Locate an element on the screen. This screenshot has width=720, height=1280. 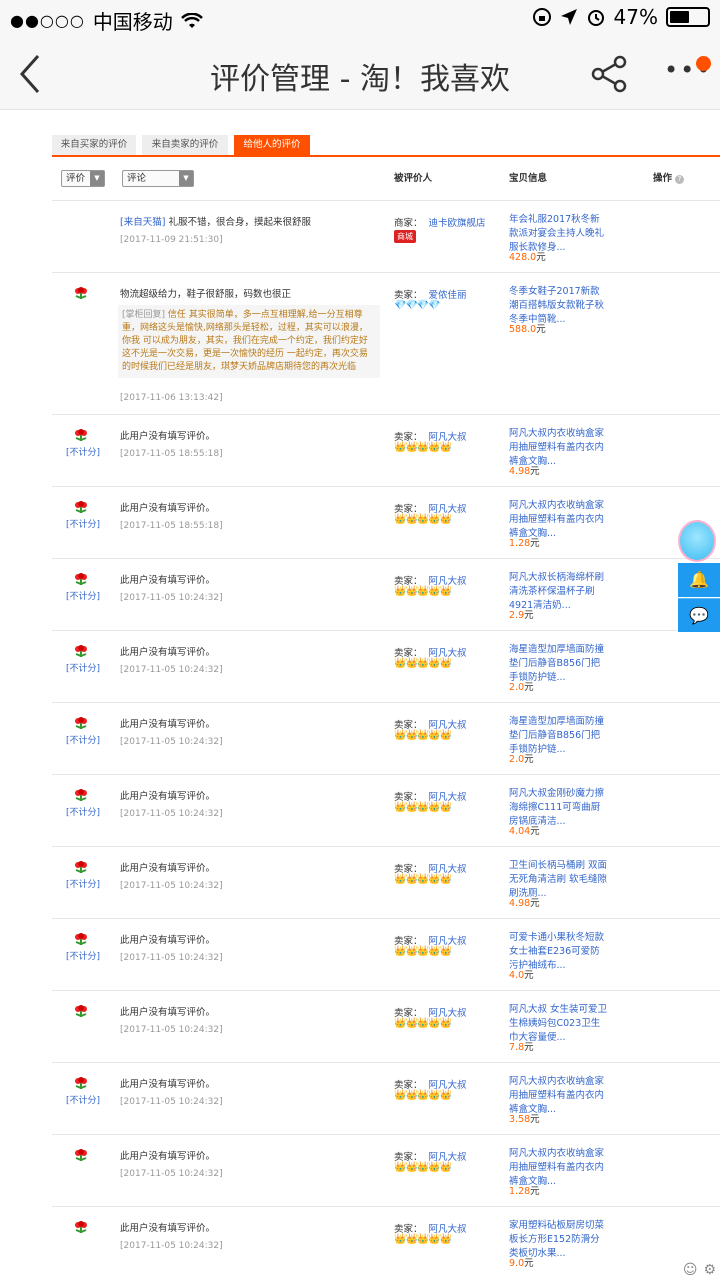
column-action-label: 操作 is located at coordinates (663, 178).